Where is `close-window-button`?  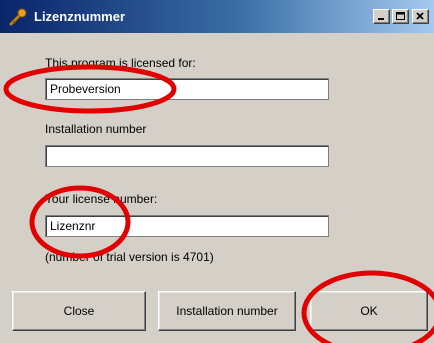 close-window-button is located at coordinates (420, 16).